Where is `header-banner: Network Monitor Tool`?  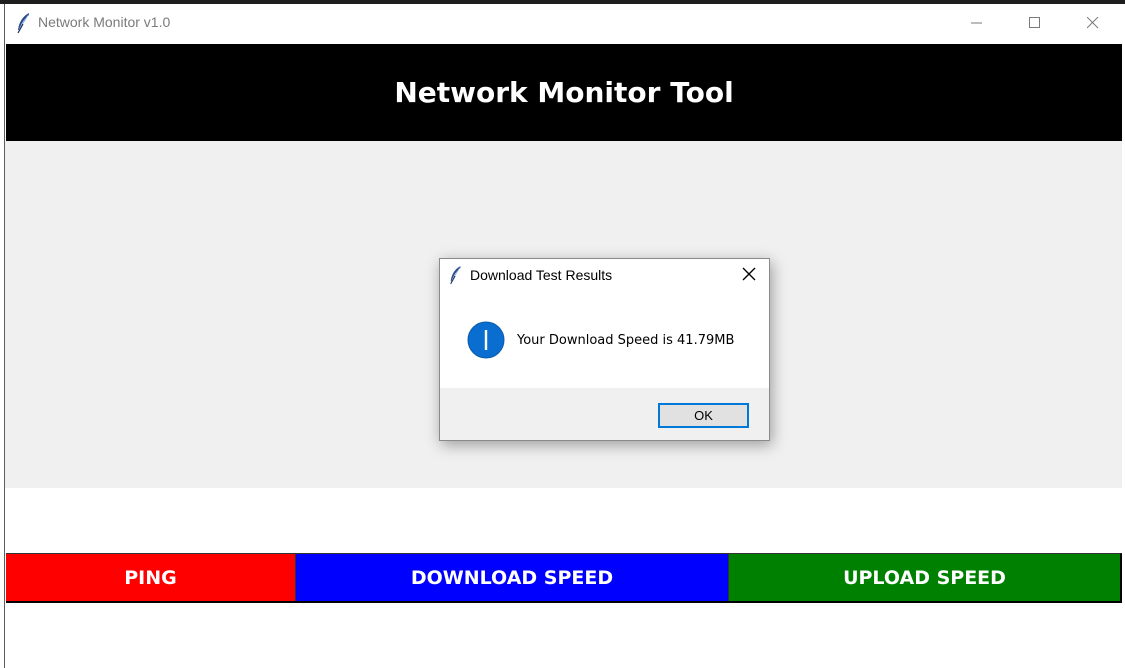 header-banner: Network Monitor Tool is located at coordinates (564, 92).